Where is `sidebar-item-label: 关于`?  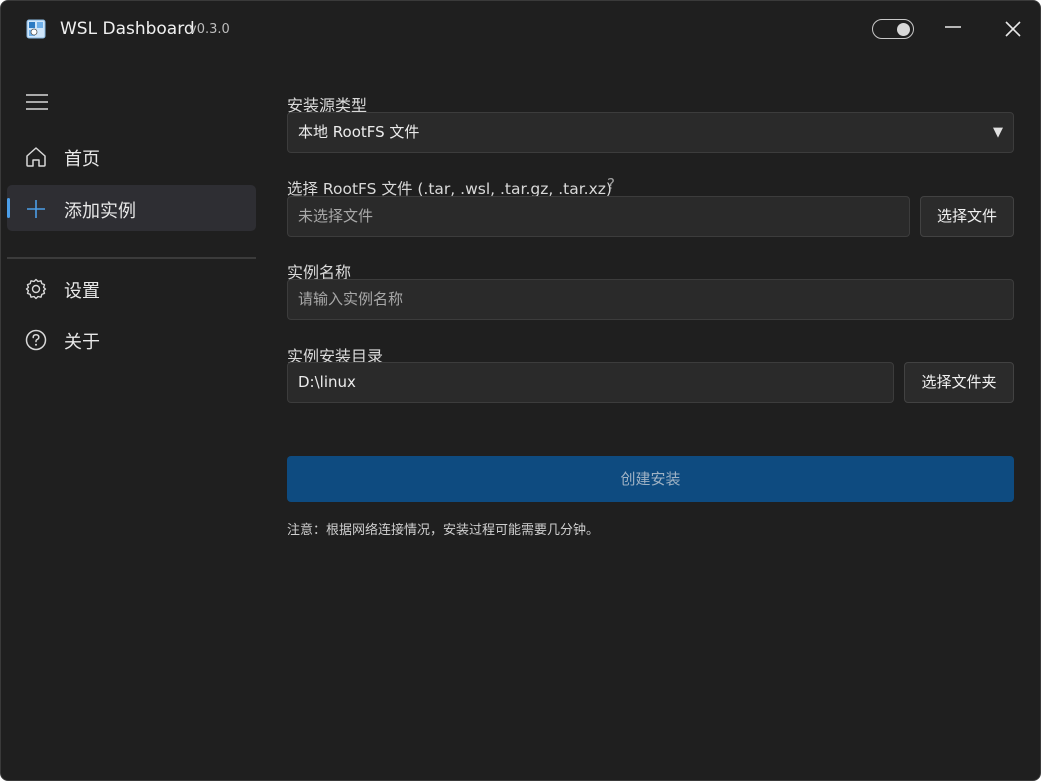 sidebar-item-label: 关于 is located at coordinates (82, 342).